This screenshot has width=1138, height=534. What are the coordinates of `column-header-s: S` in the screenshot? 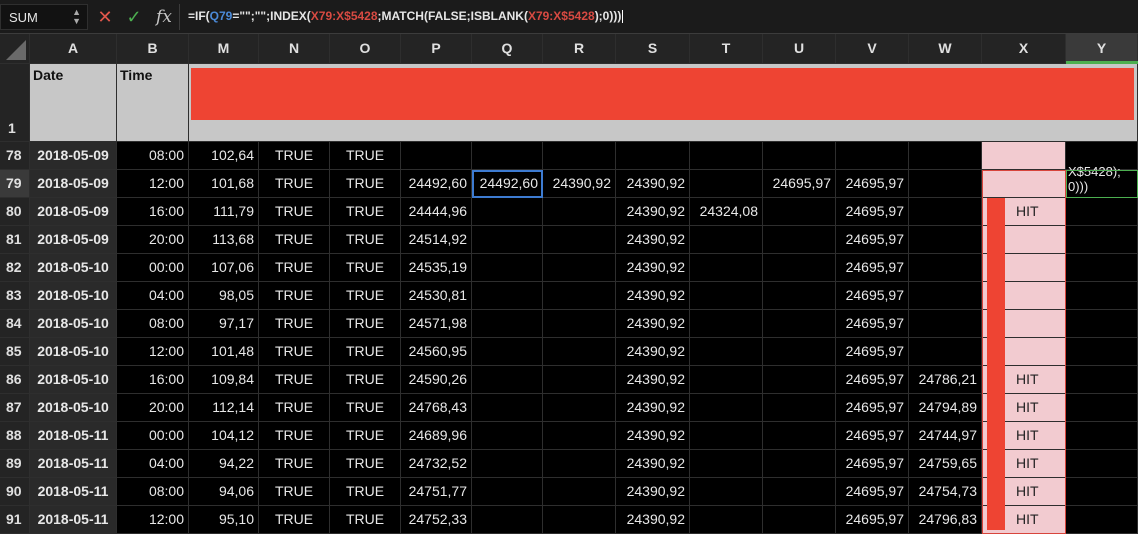 It's located at (653, 49).